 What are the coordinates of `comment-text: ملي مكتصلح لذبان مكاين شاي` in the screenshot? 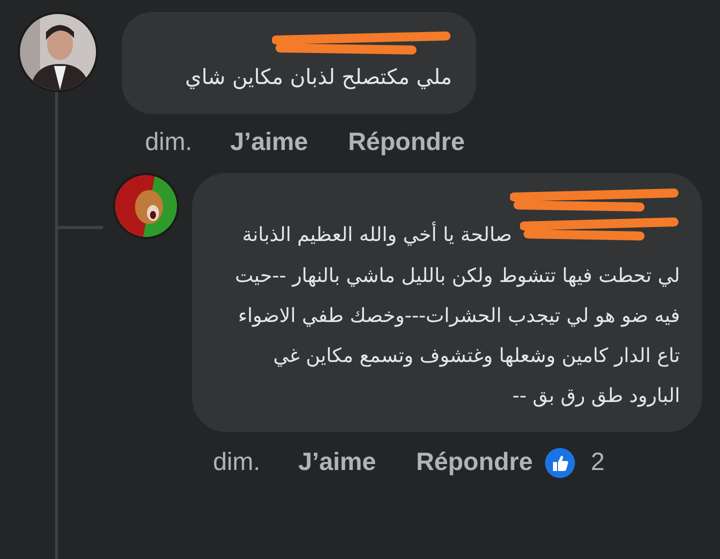 It's located at (318, 78).